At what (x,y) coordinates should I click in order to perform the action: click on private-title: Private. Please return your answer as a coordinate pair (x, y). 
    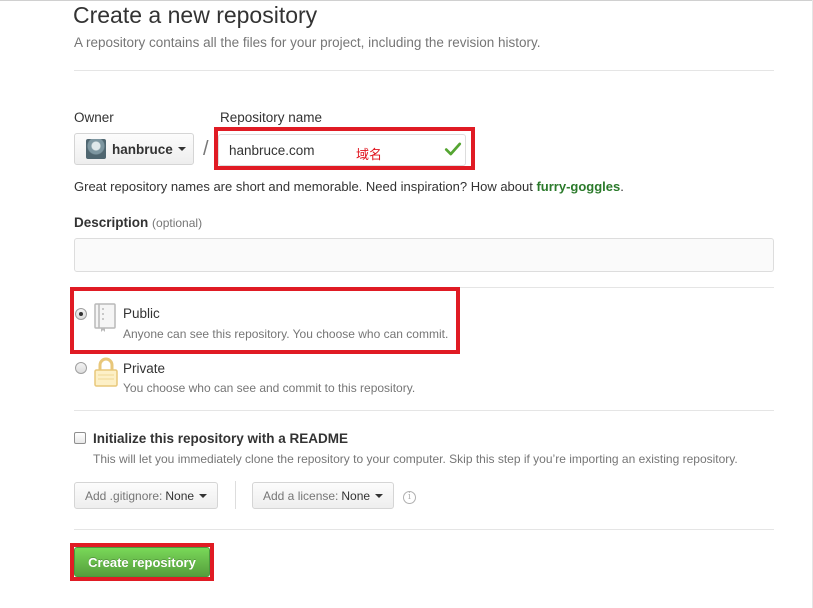
    Looking at the image, I should click on (144, 368).